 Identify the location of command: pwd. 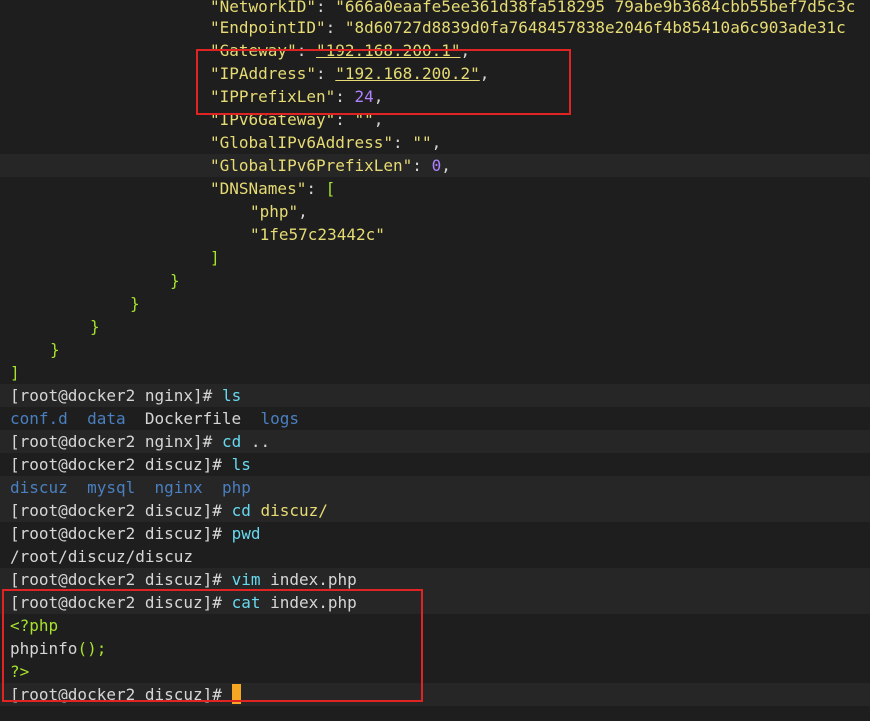
(246, 533).